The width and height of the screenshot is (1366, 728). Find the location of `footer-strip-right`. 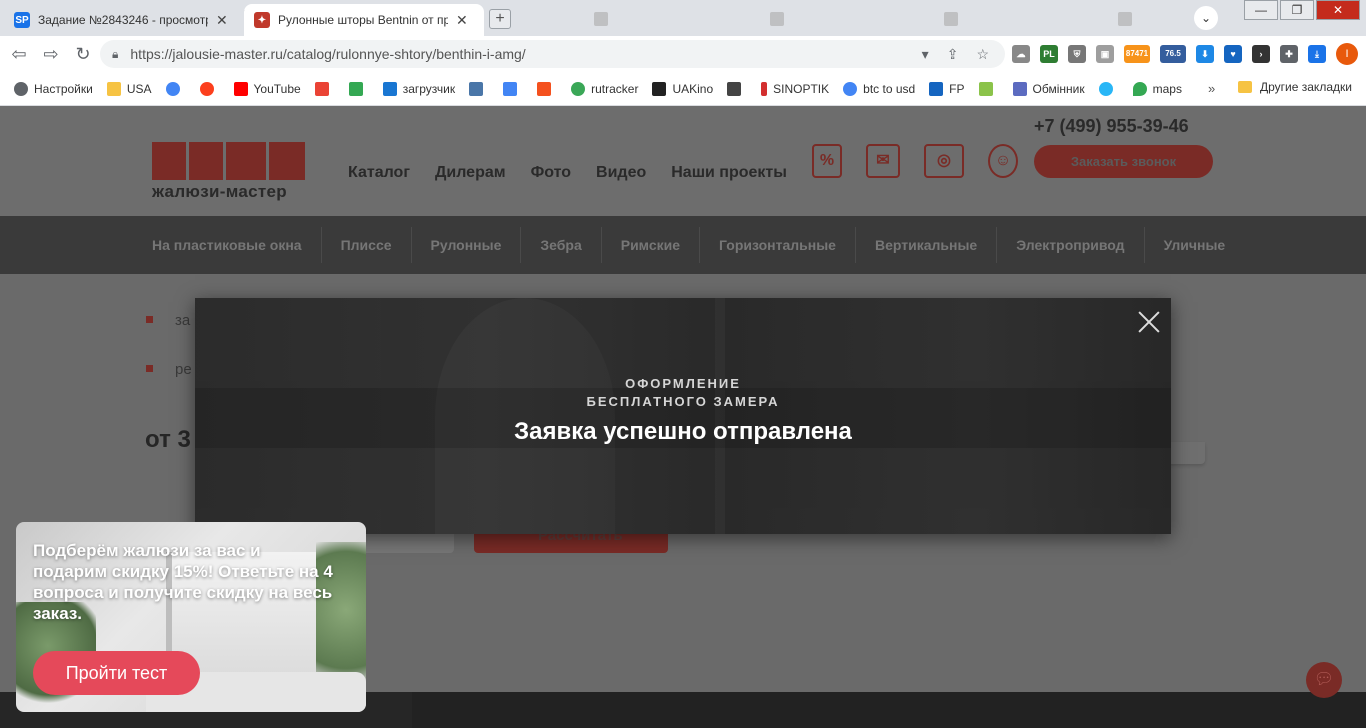

footer-strip-right is located at coordinates (889, 710).